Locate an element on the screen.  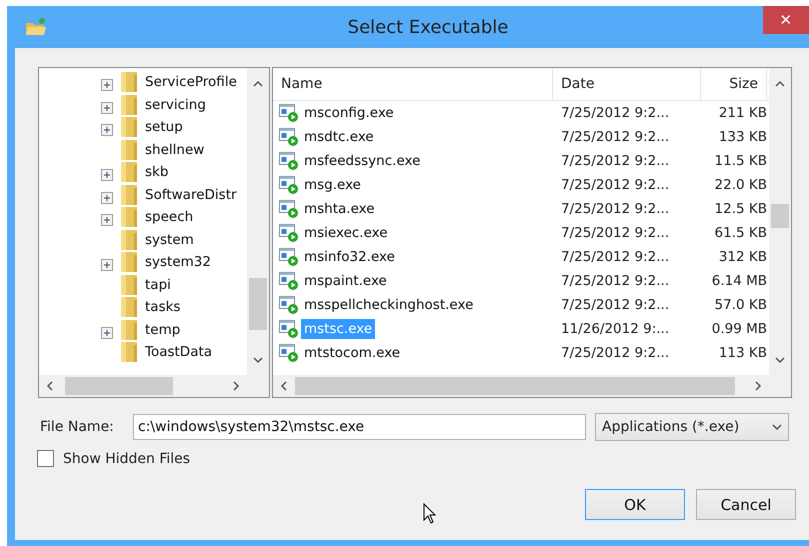
folder-label: tapi is located at coordinates (158, 284).